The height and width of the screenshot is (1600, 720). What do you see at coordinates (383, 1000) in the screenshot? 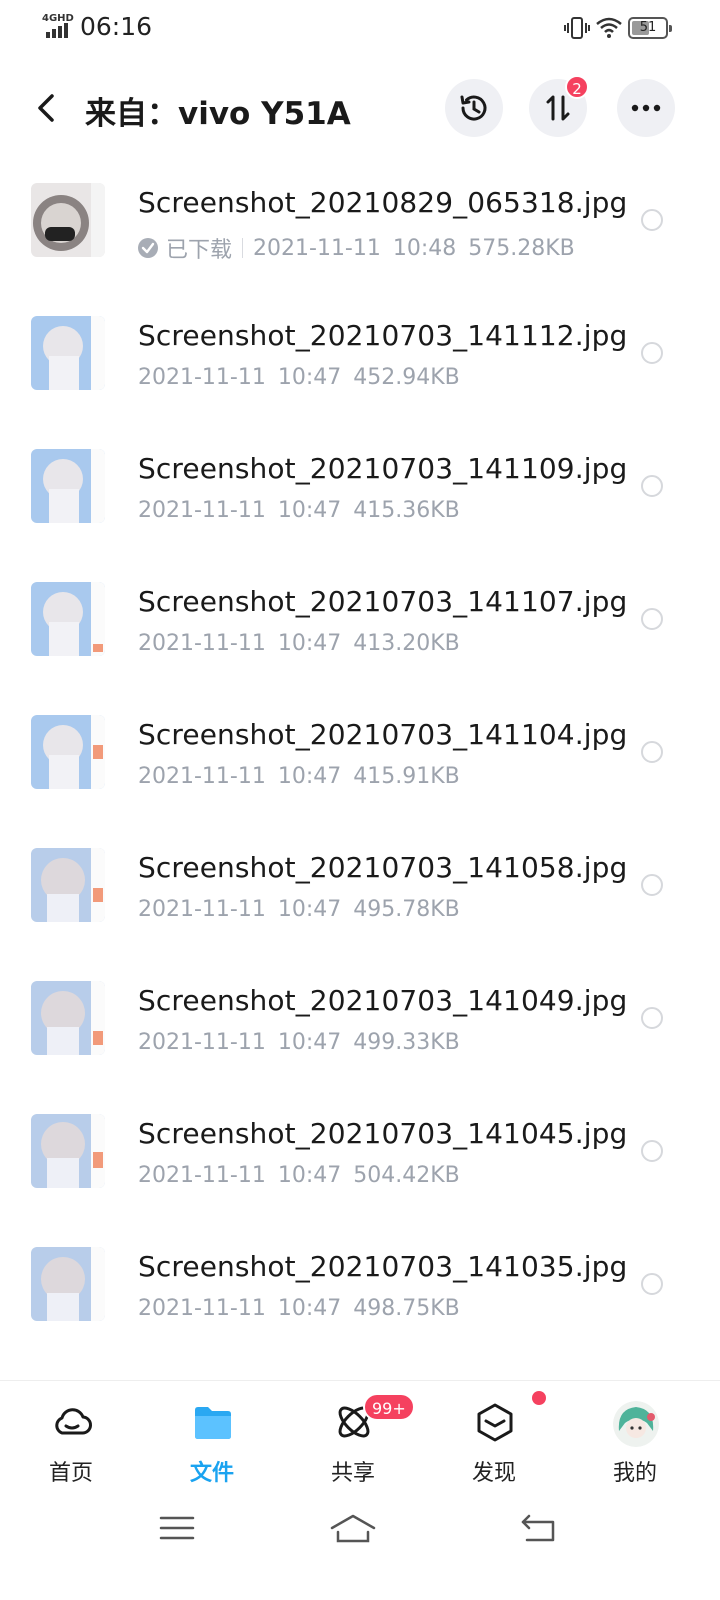
I see `file-name: Screenshot_20210703_141049.jpg` at bounding box center [383, 1000].